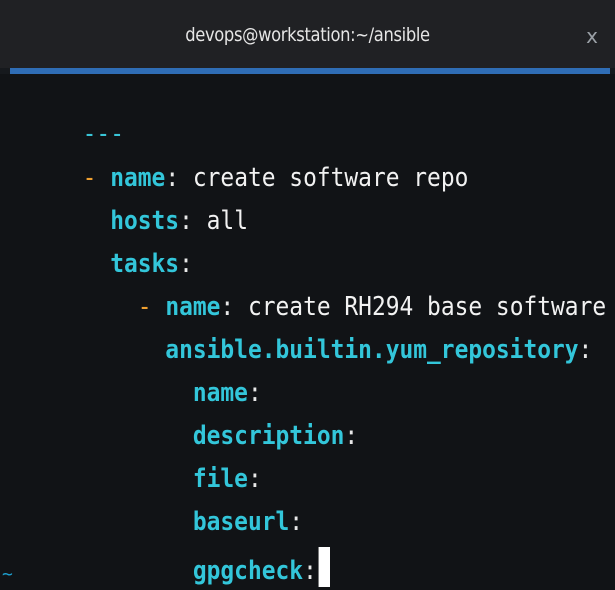 The width and height of the screenshot is (615, 590). I want to click on yaml-doc-start: ---, so click(62, 114).